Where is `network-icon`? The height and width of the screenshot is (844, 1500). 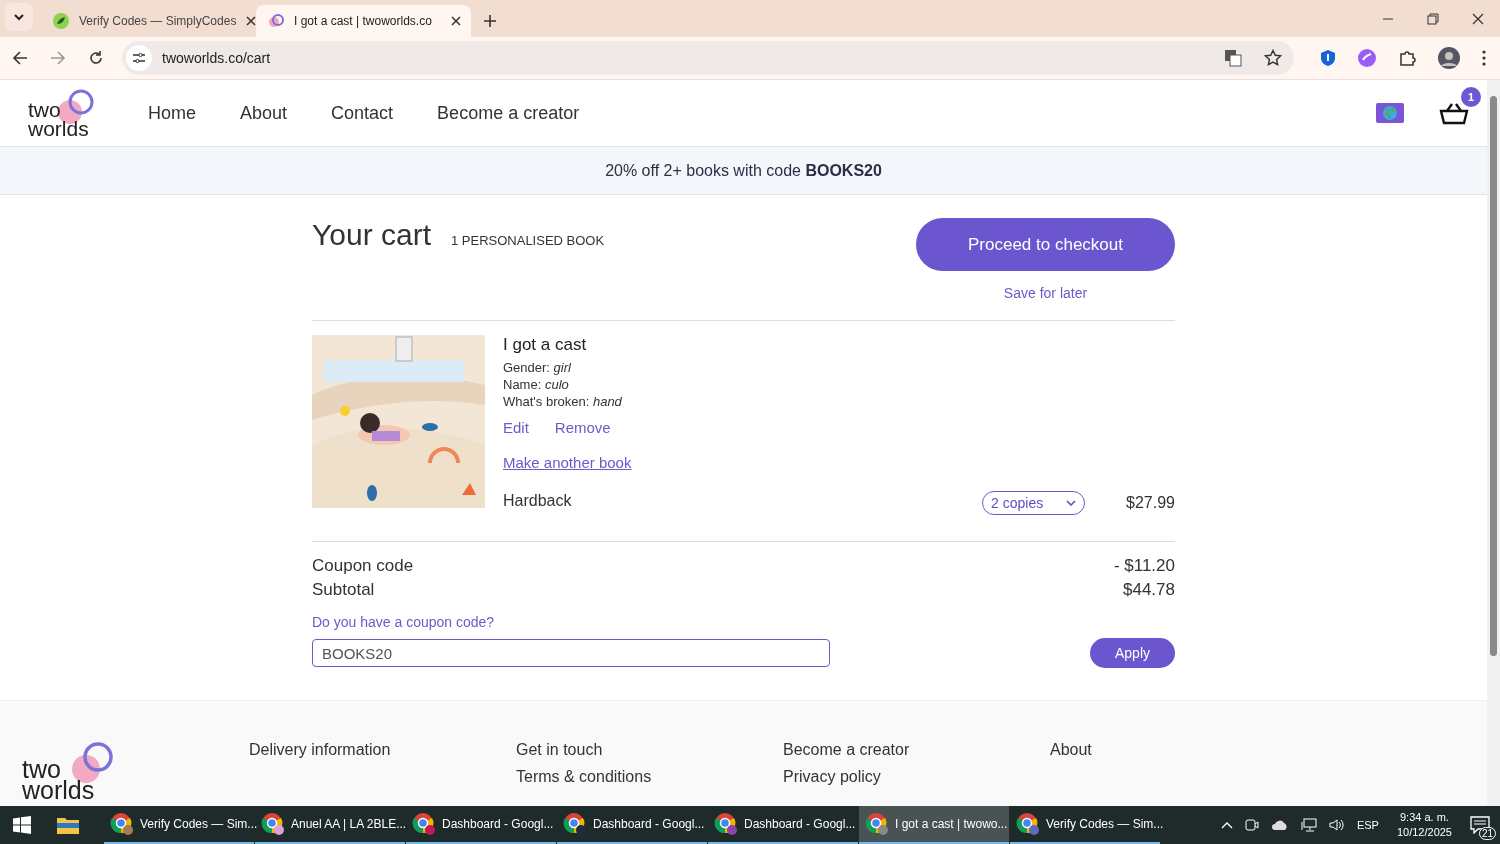 network-icon is located at coordinates (1308, 825).